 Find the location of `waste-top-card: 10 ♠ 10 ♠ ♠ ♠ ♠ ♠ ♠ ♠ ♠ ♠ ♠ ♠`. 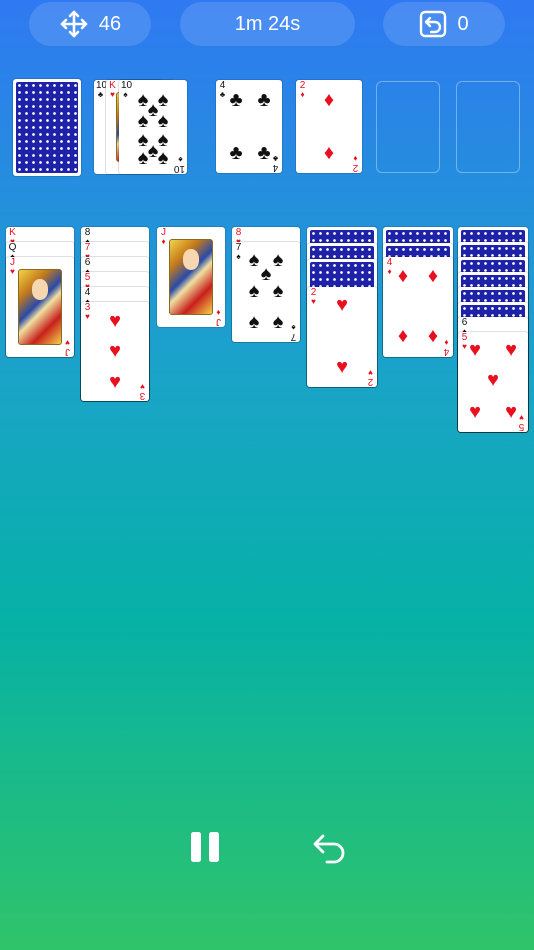

waste-top-card: 10 ♠ 10 ♠ ♠ ♠ ♠ ♠ ♠ ♠ ♠ ♠ ♠ ♠ is located at coordinates (153, 127).